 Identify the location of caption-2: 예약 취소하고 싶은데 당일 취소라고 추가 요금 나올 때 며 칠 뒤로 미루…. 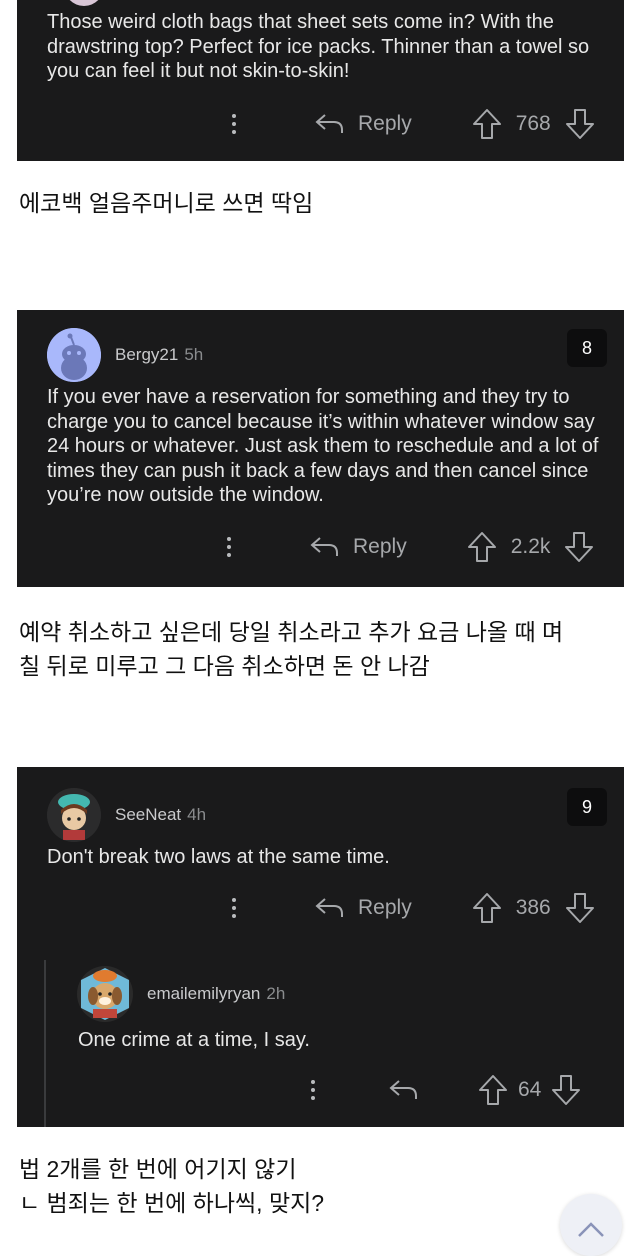
(291, 649).